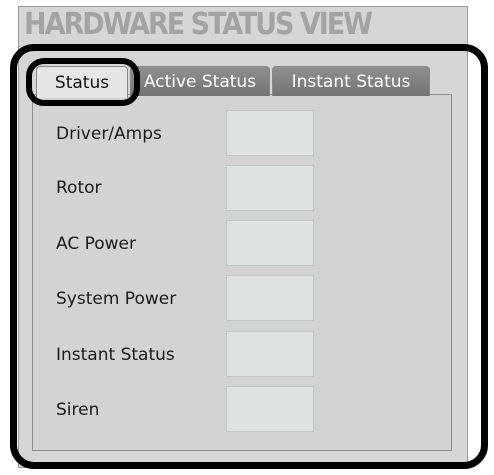 This screenshot has width=494, height=475. What do you see at coordinates (270, 133) in the screenshot?
I see `field-driver-amps` at bounding box center [270, 133].